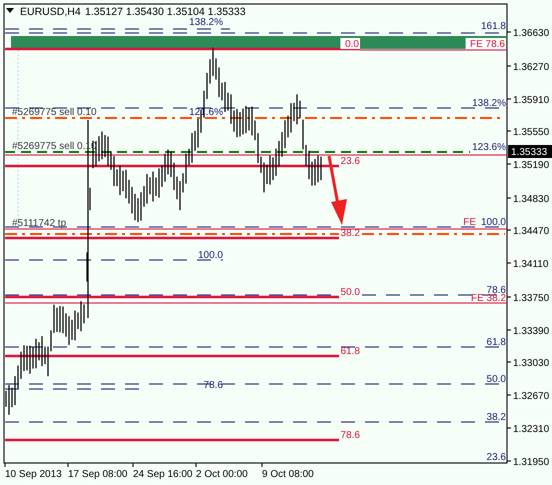  What do you see at coordinates (531, 231) in the screenshot?
I see `price-tick-label: 1.34470` at bounding box center [531, 231].